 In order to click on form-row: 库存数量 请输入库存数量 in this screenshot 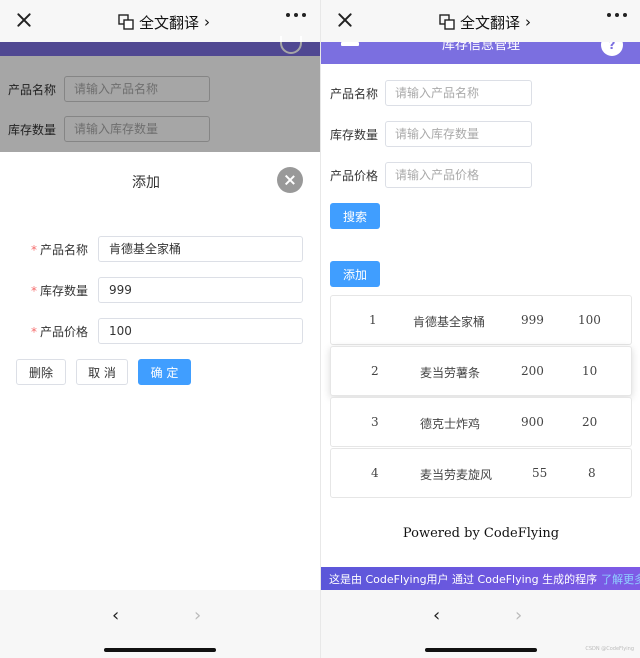, I will do `click(431, 134)`.